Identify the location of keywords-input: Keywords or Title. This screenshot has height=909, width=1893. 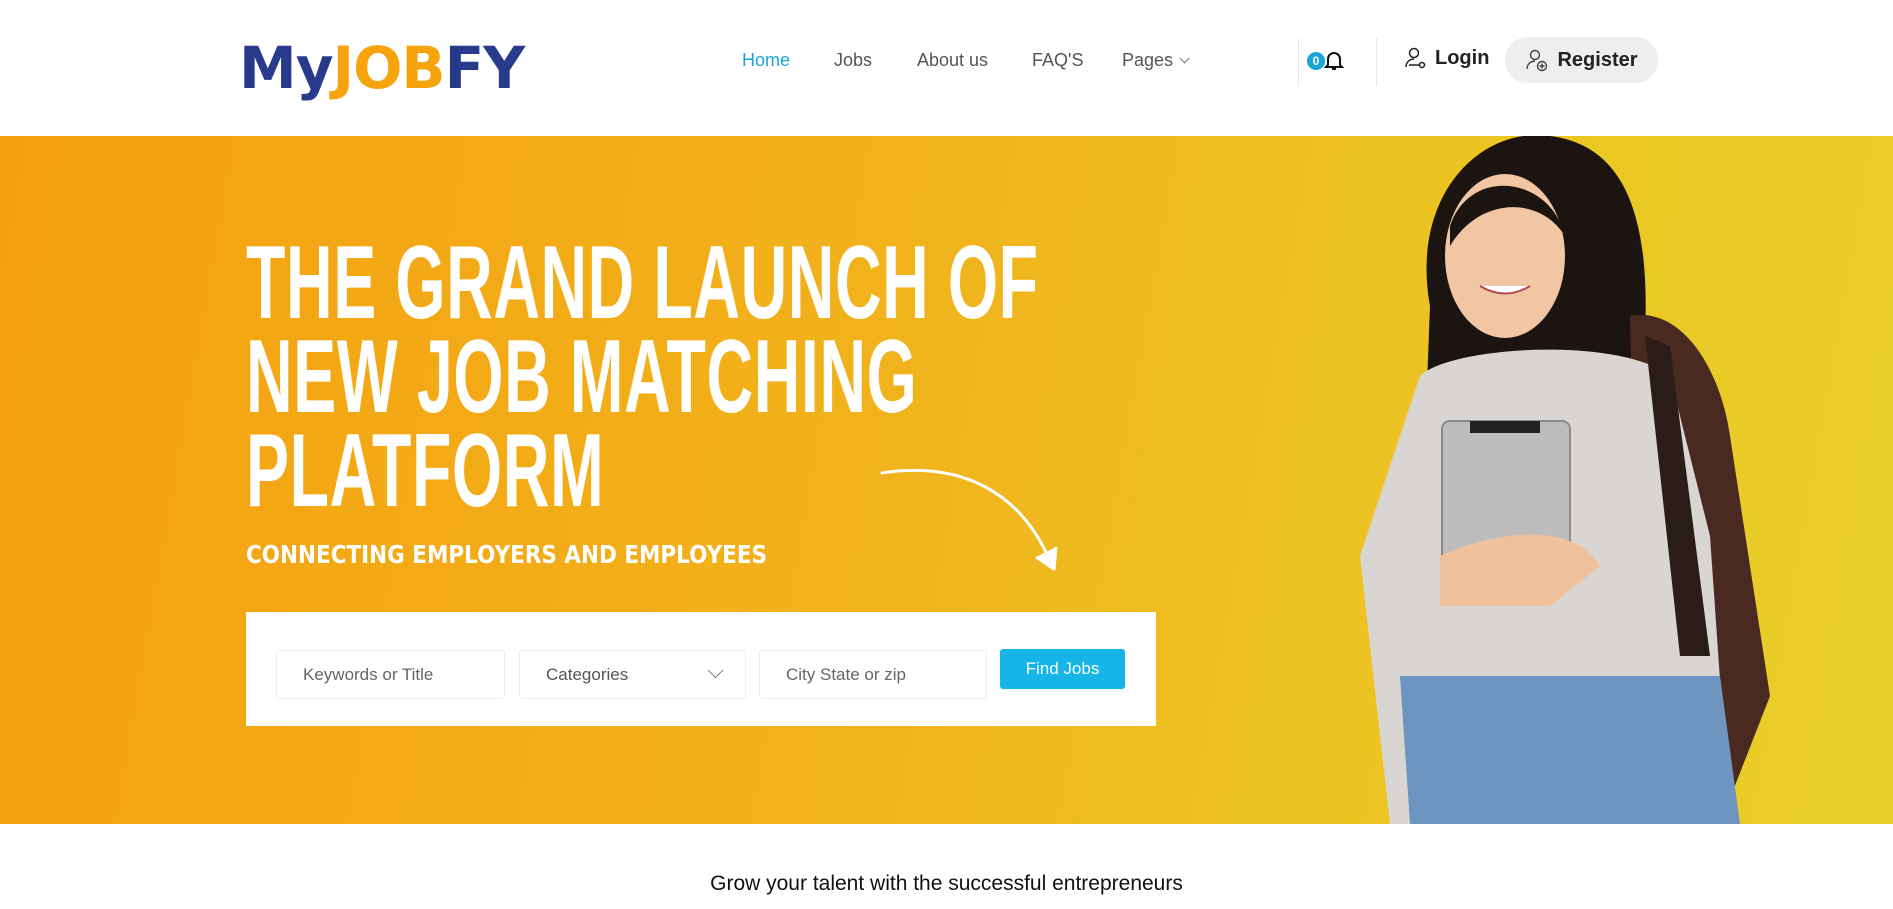
(390, 674).